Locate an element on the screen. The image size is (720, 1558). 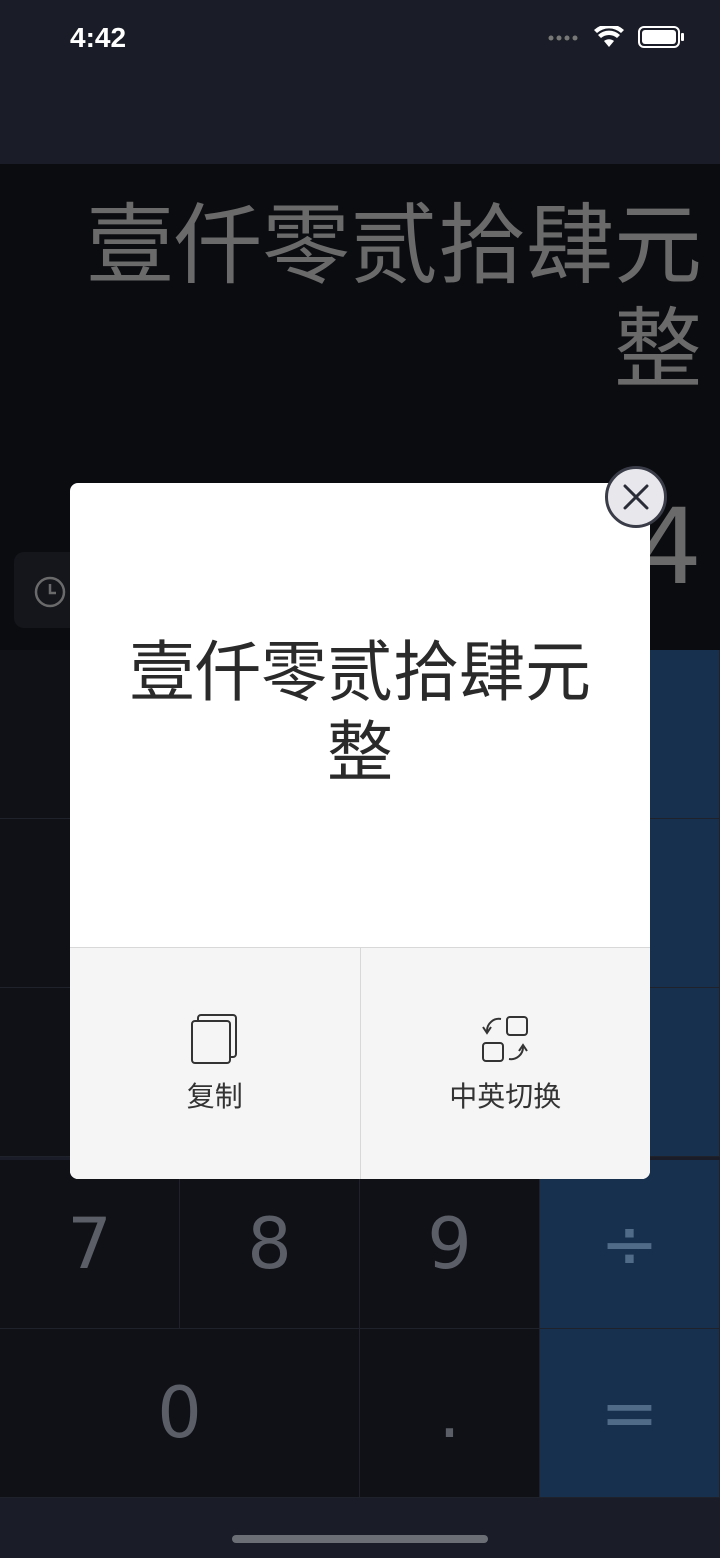
bottom-bar is located at coordinates (360, 1528).